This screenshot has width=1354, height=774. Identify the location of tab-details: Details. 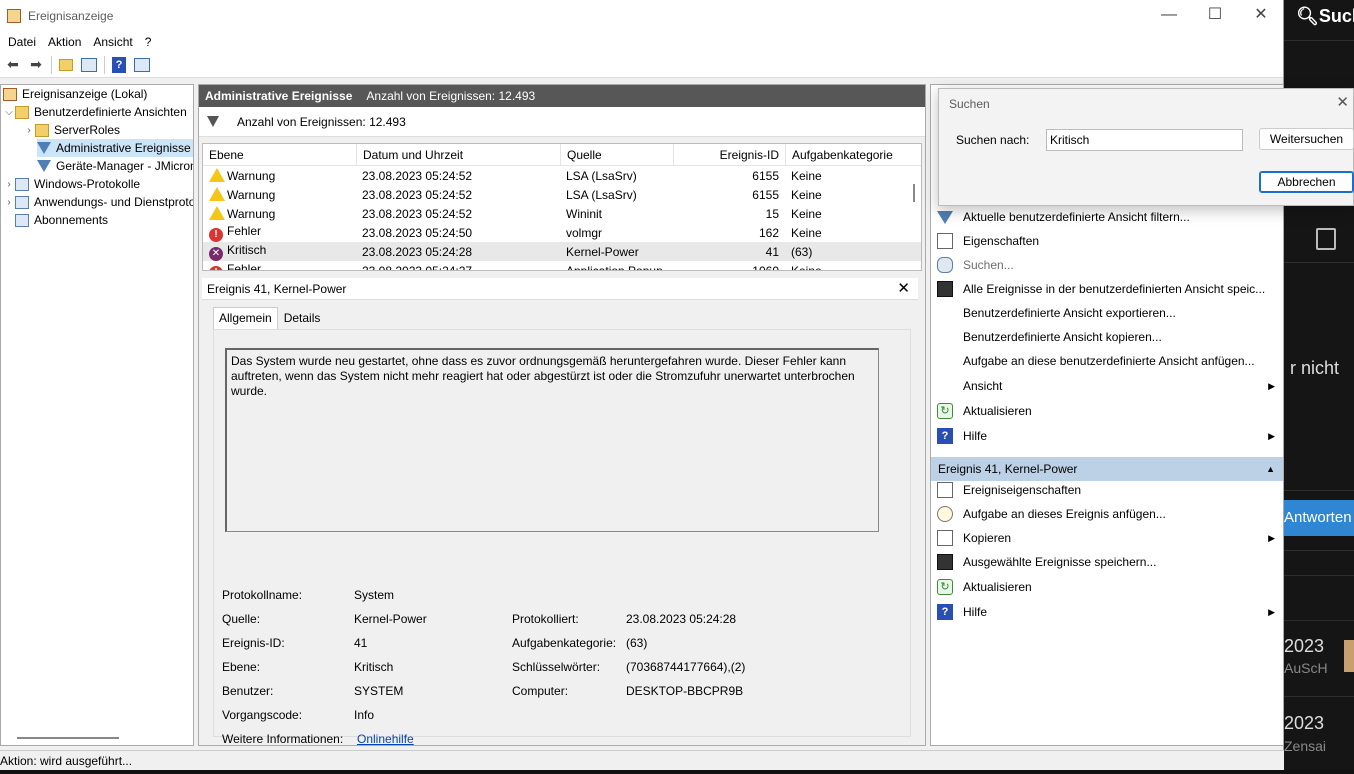
(302, 318).